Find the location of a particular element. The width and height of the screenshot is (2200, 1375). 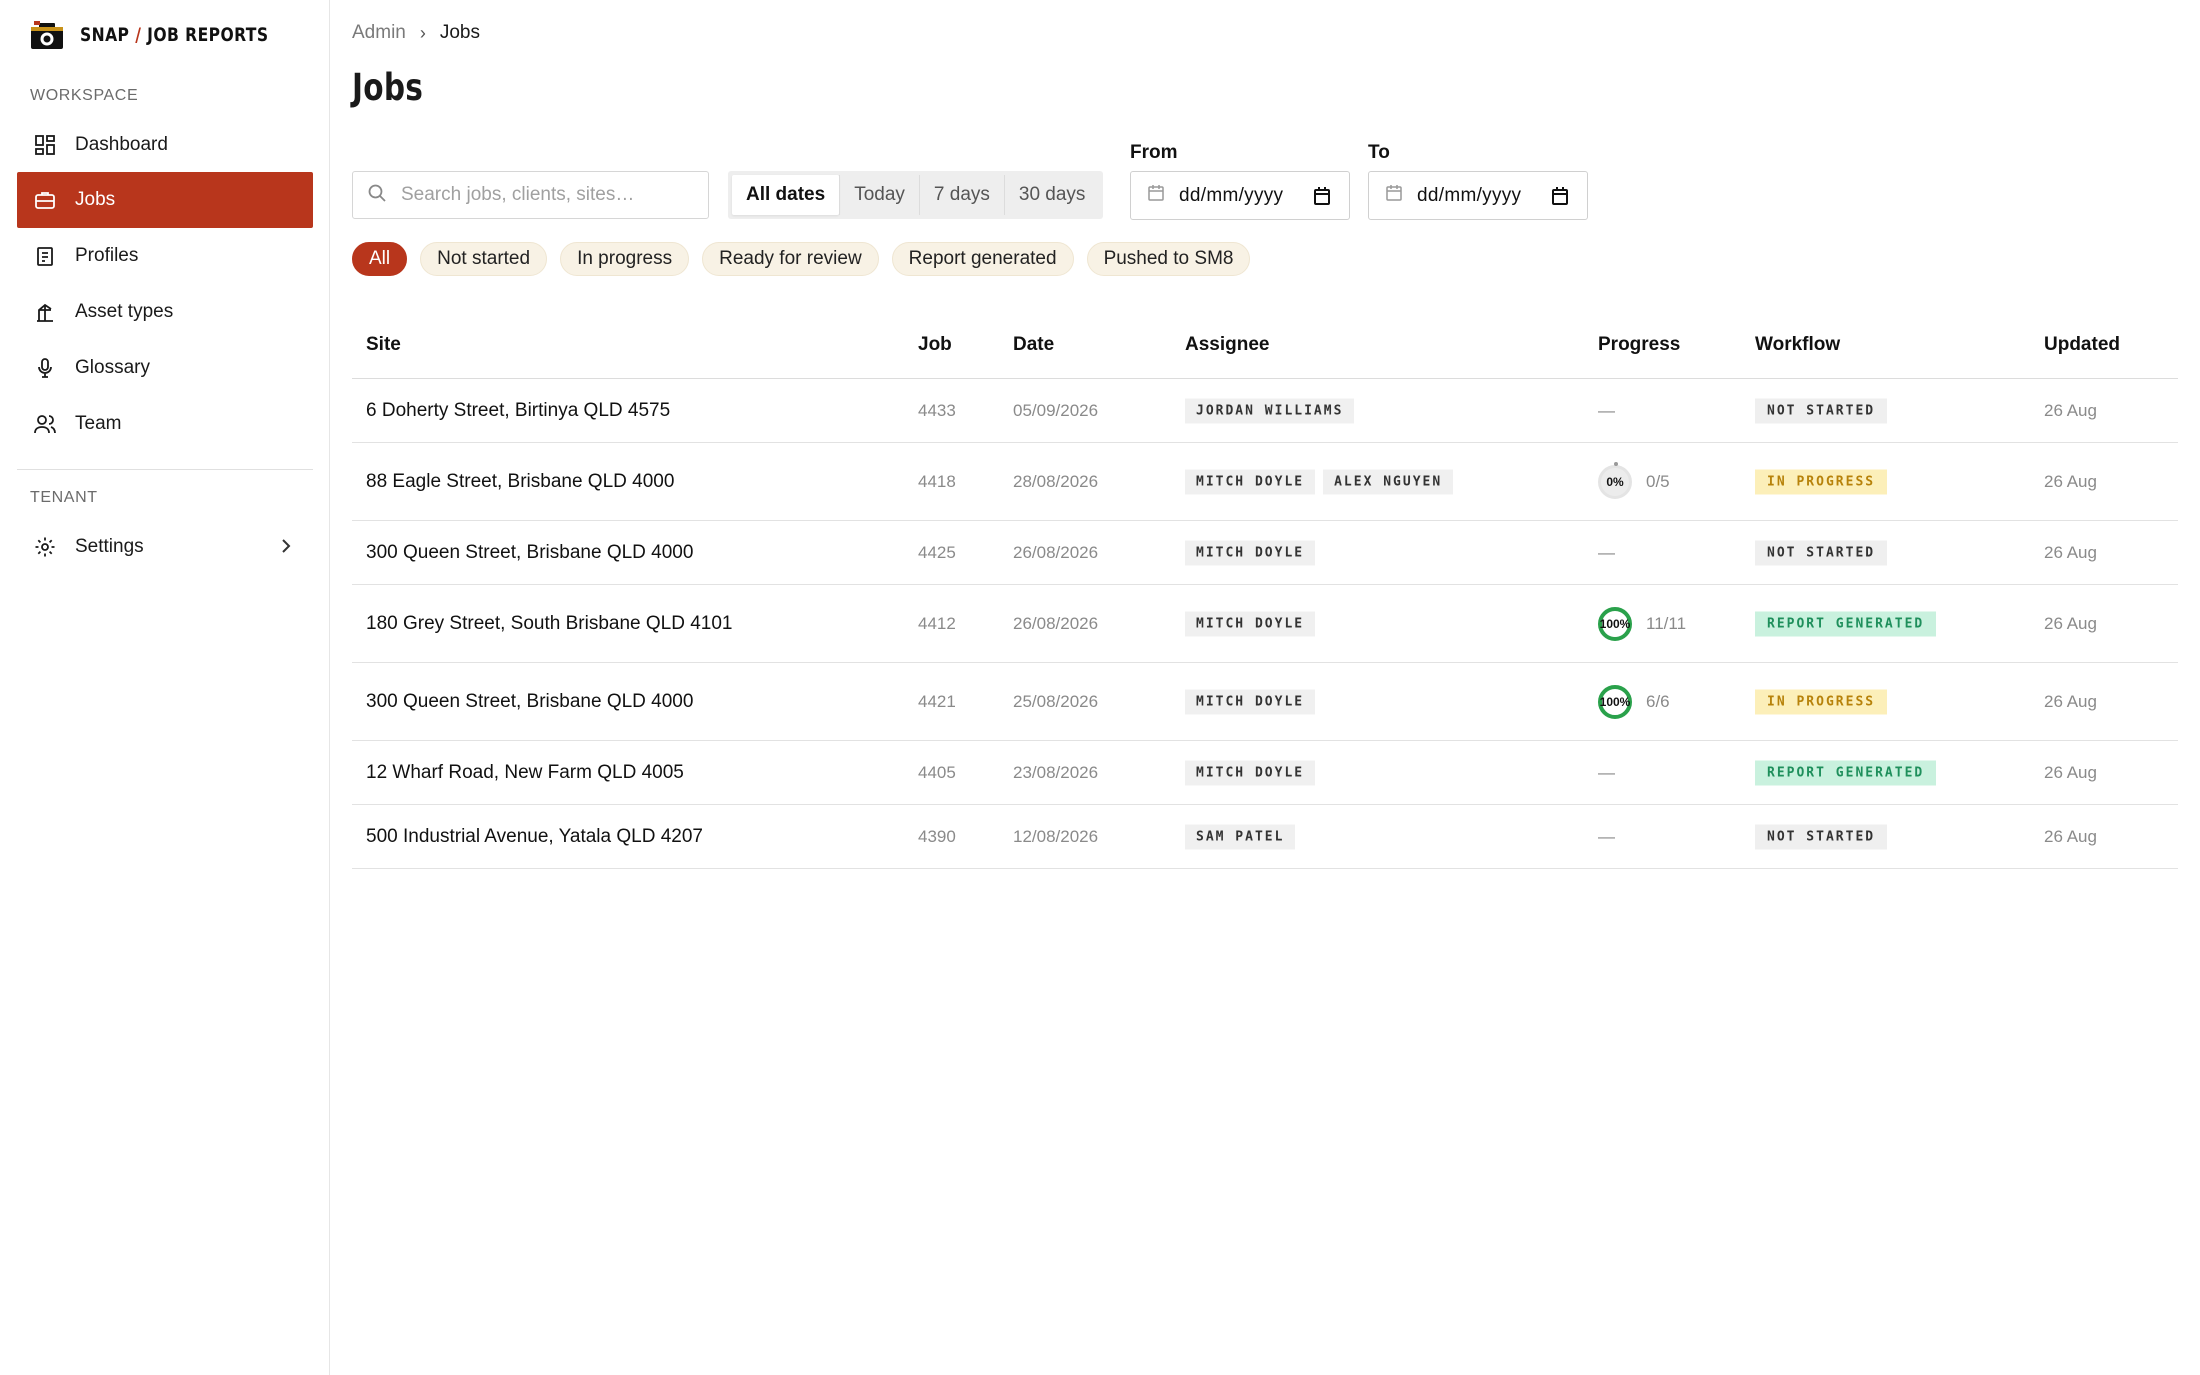

filter-chip-ready-for-review: Ready for review is located at coordinates (790, 259).